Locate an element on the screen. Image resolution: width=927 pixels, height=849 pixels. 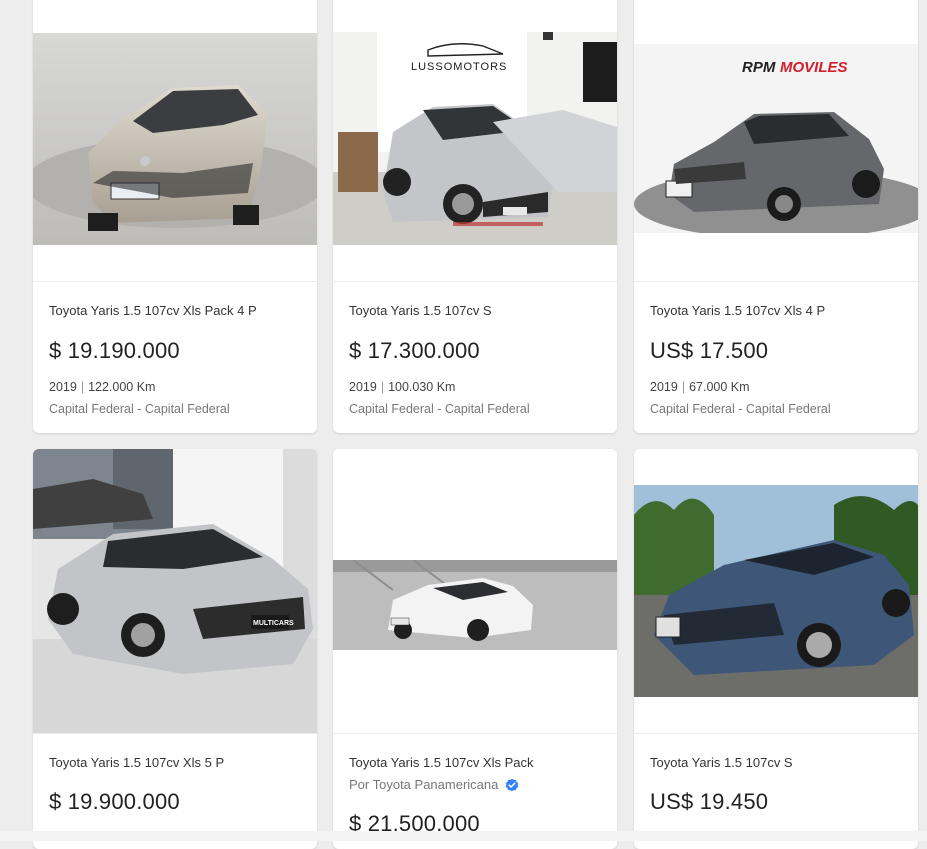
listing-photo: MULTICARS is located at coordinates (175, 591).